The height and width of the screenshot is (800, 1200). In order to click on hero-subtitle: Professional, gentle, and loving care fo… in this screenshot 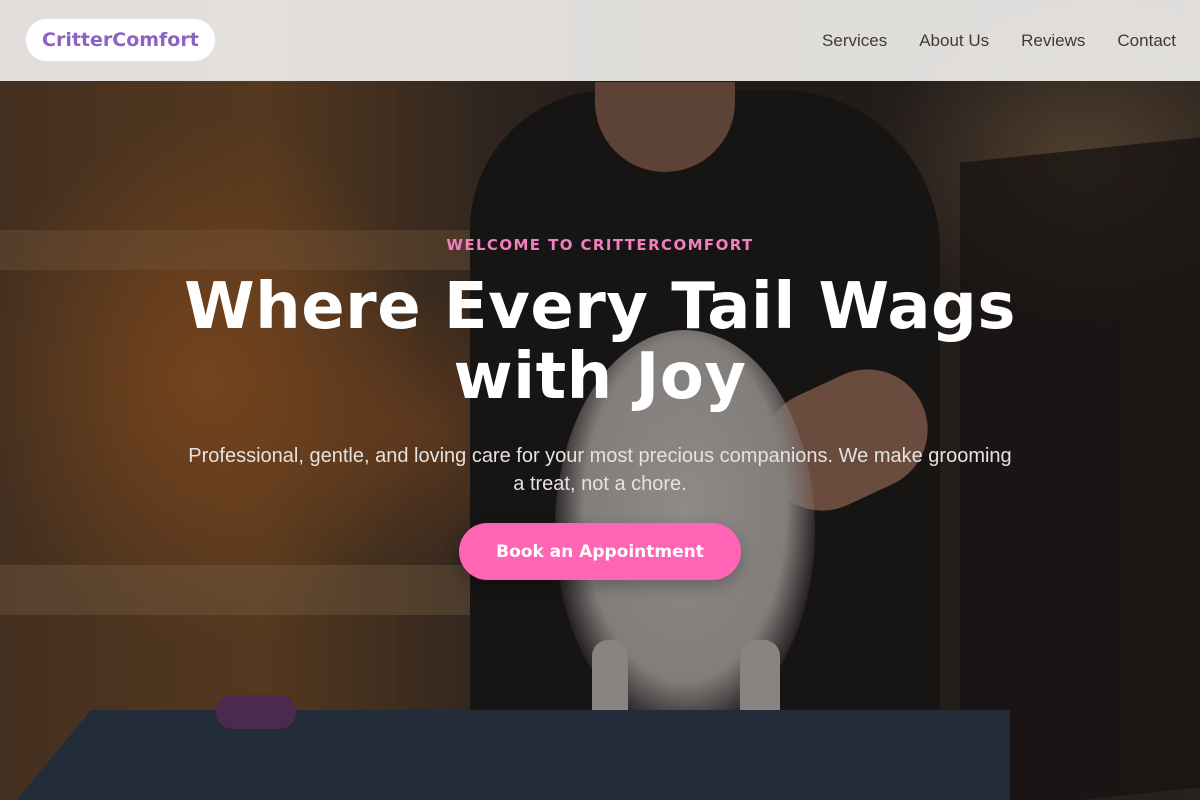, I will do `click(600, 470)`.